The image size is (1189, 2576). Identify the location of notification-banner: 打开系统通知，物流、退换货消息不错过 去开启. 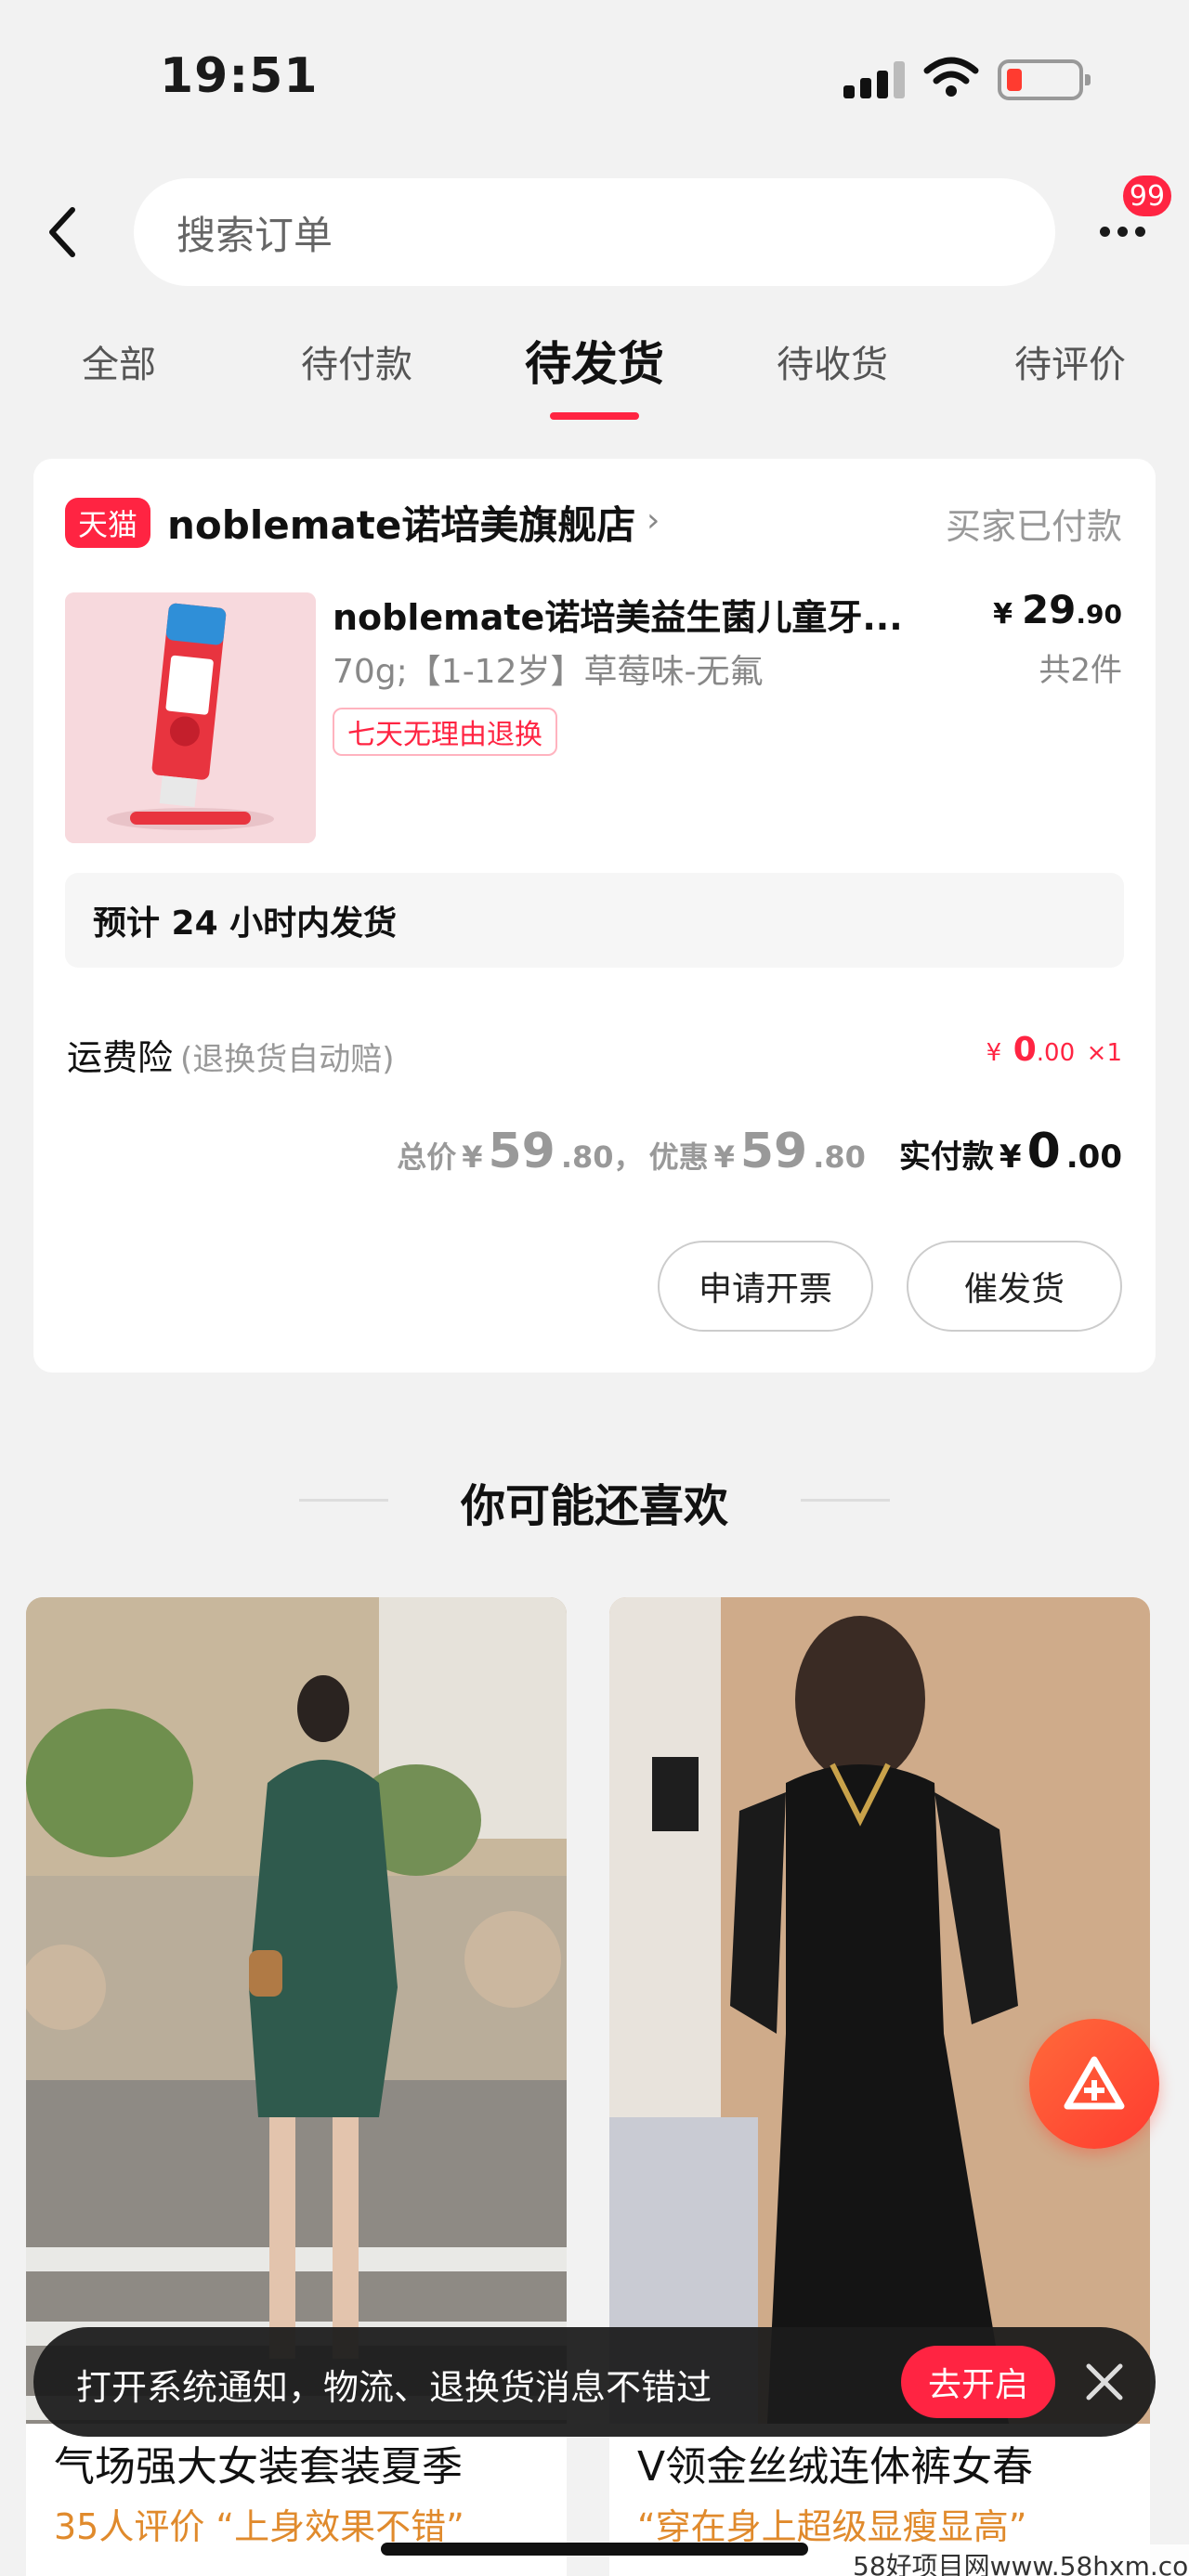
(594, 2382).